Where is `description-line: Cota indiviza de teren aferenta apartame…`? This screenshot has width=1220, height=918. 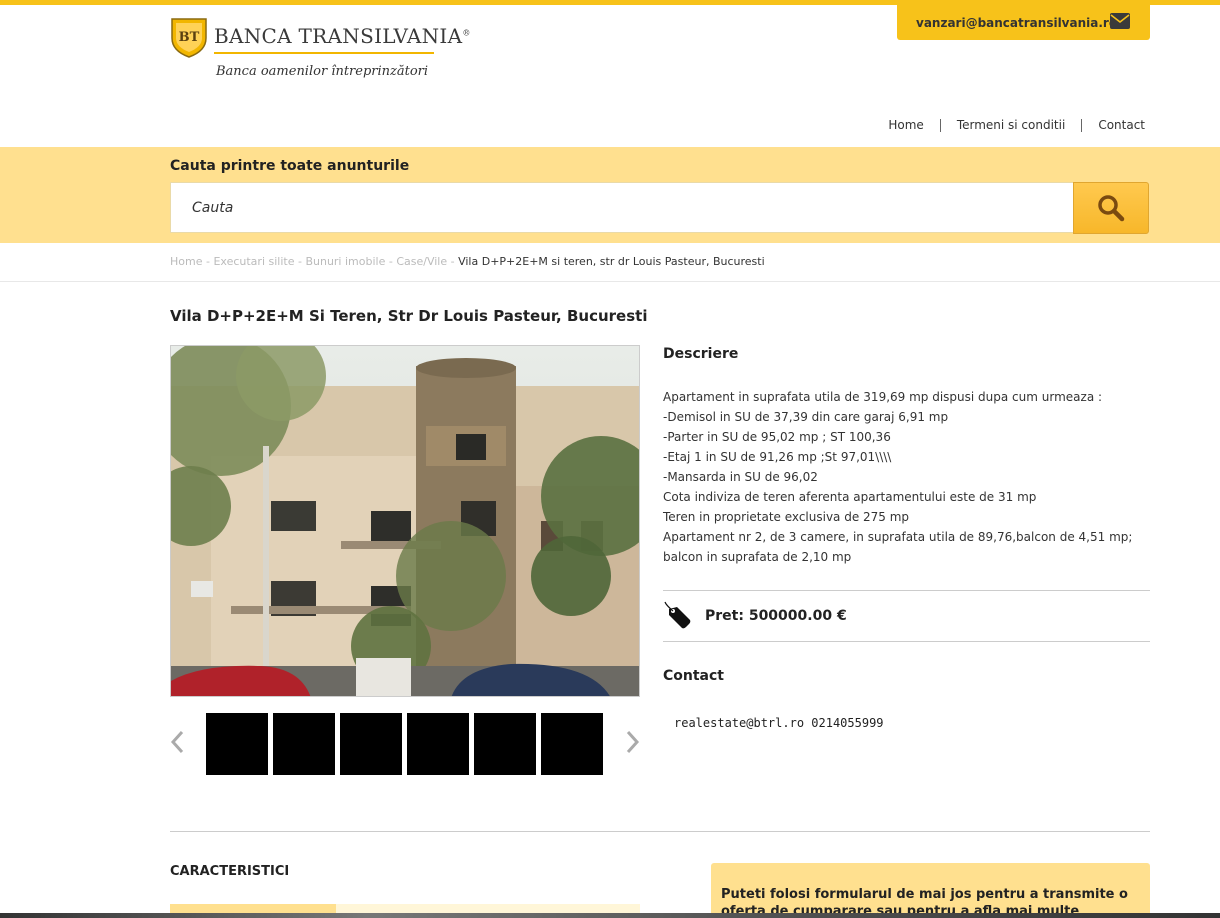 description-line: Cota indiviza de teren aferenta apartame… is located at coordinates (850, 497).